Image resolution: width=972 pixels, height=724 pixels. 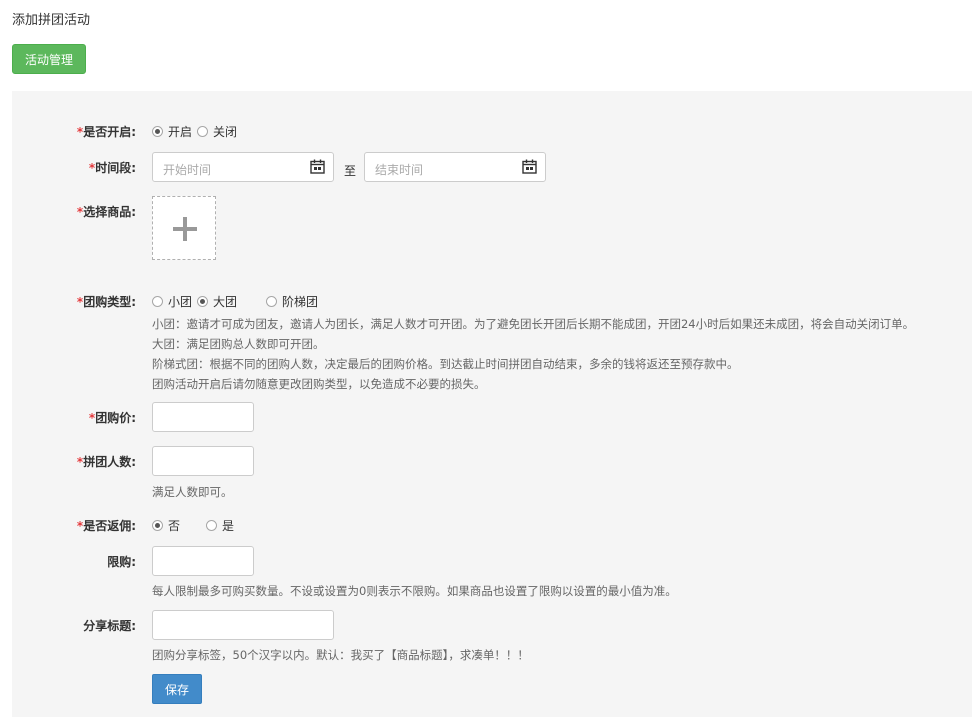 I want to click on price-input, so click(x=203, y=417).